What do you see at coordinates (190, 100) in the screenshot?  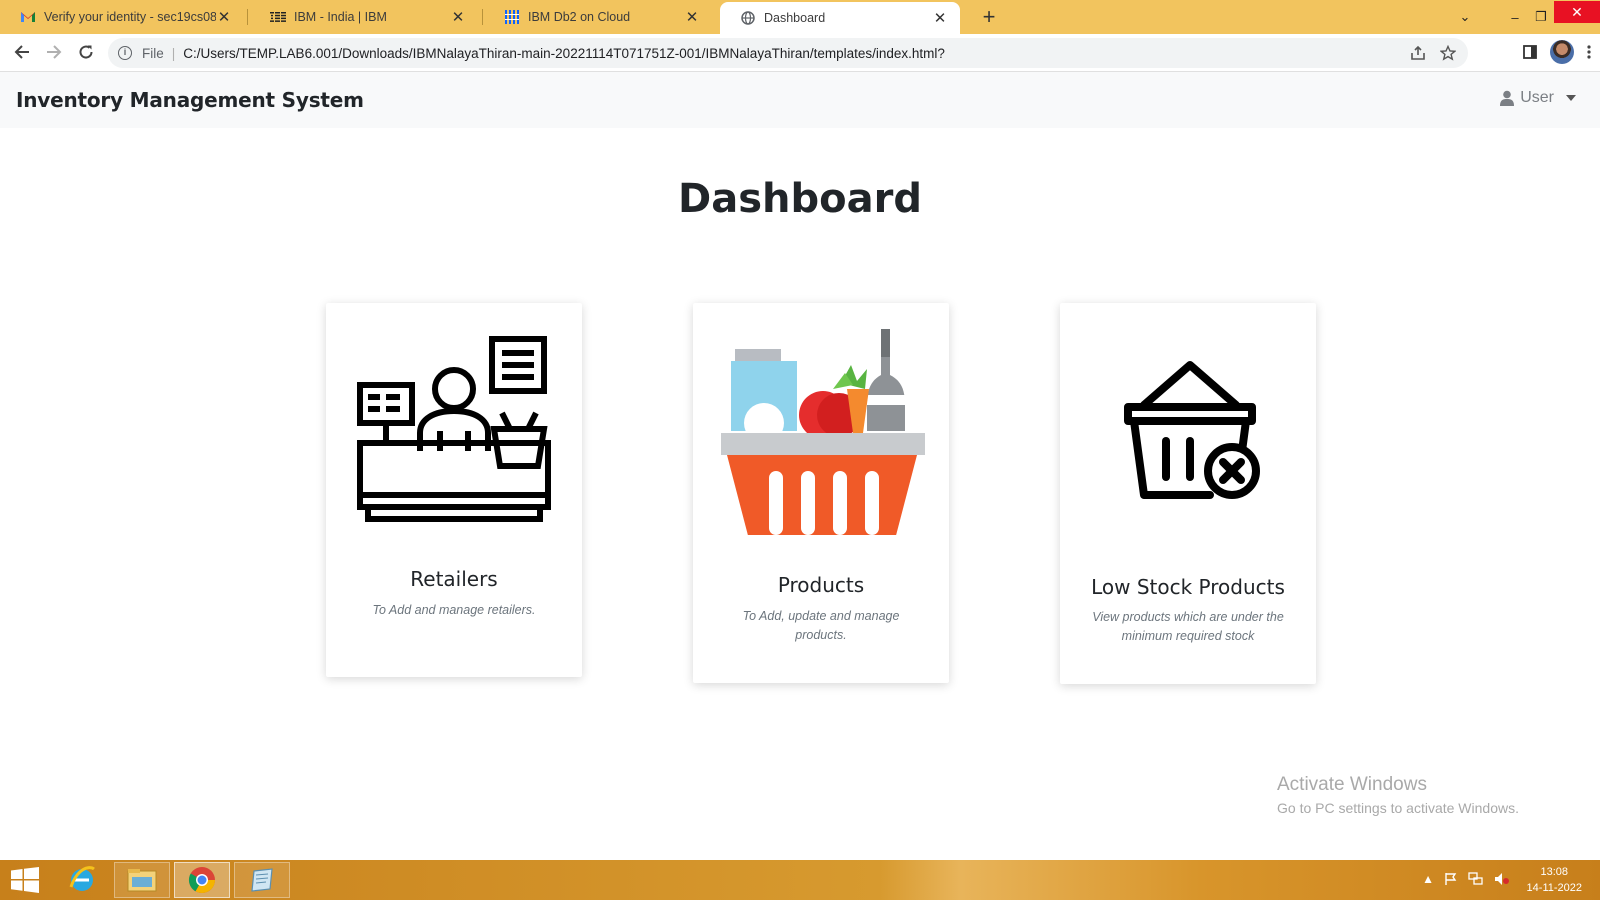 I see `app-brand: Inventory Management System` at bounding box center [190, 100].